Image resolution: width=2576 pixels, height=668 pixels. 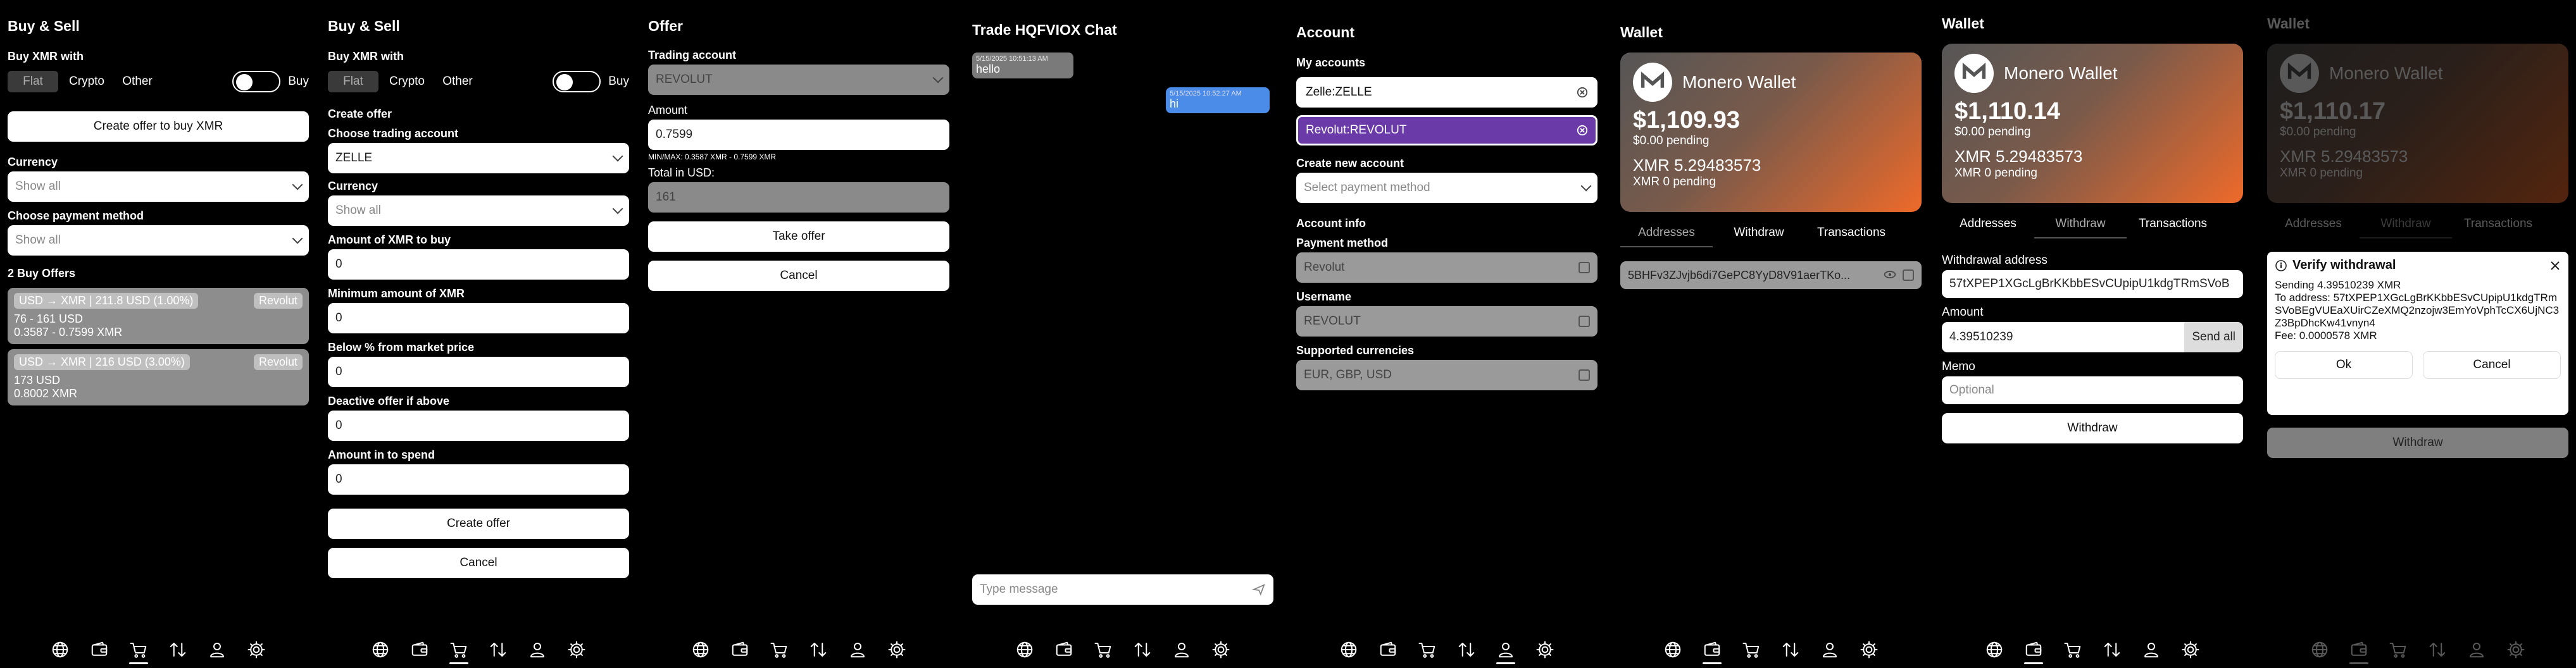 What do you see at coordinates (479, 318) in the screenshot?
I see `min-amount-input: 0` at bounding box center [479, 318].